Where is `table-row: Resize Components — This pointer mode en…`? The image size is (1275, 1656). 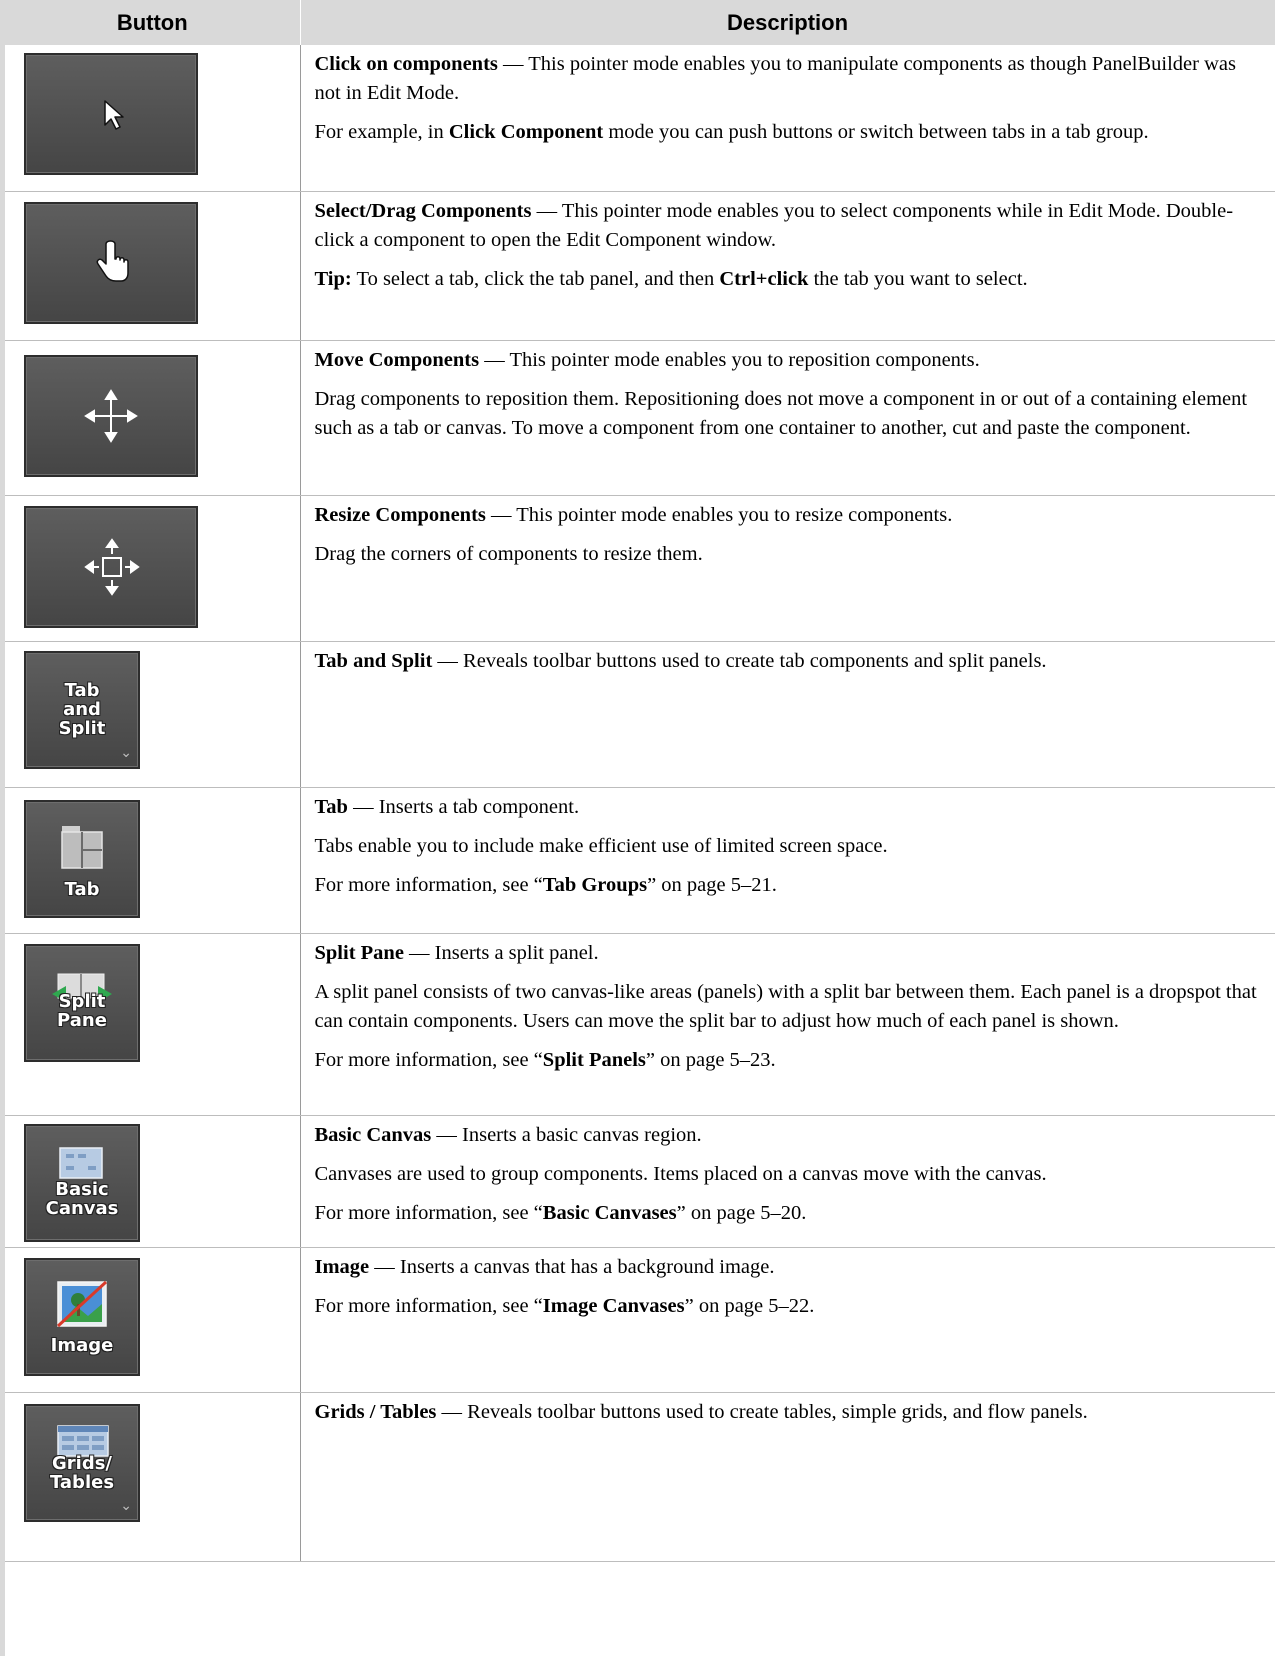 table-row: Resize Components — This pointer mode en… is located at coordinates (640, 568).